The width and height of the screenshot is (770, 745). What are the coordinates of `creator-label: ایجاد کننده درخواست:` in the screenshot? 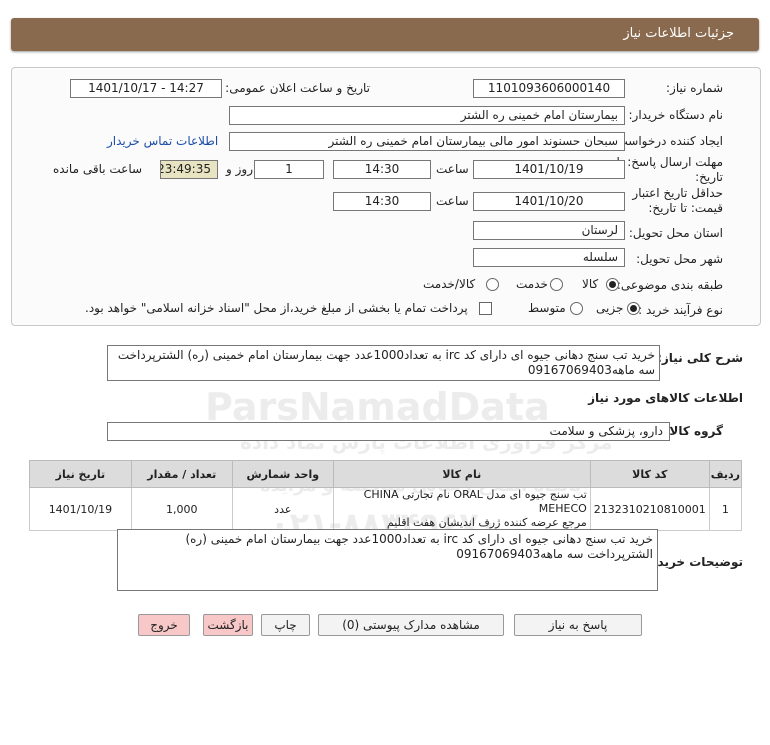 It's located at (667, 141).